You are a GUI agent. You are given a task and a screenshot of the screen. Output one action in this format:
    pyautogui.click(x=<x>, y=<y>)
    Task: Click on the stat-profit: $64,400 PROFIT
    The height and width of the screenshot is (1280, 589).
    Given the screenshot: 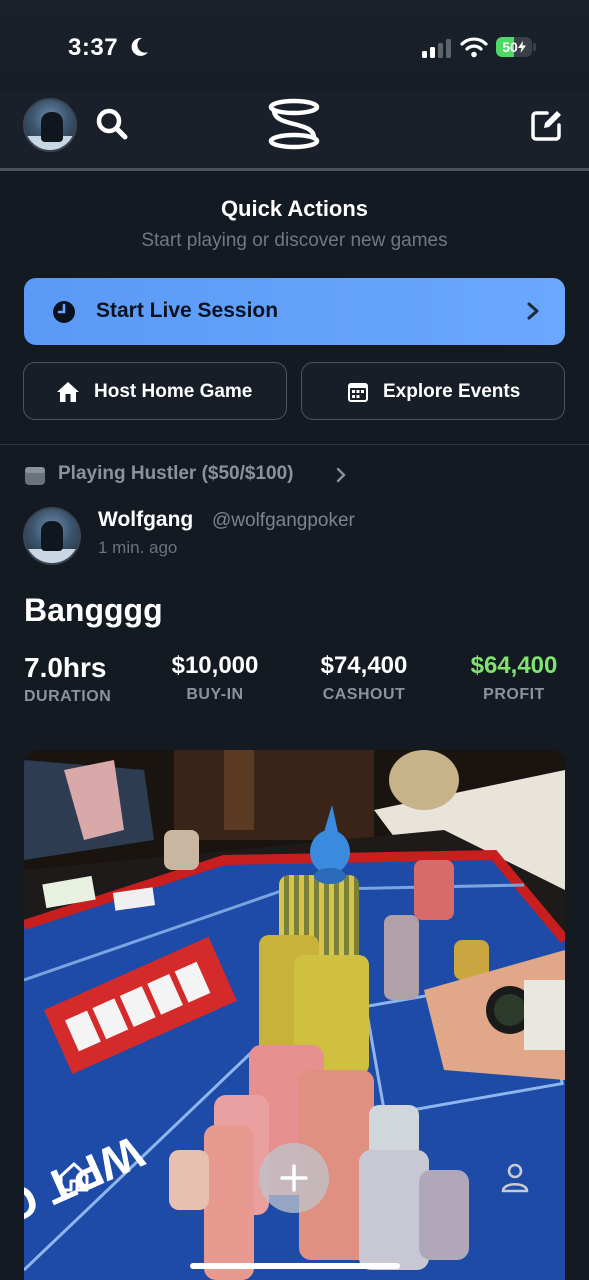 What is the action you would take?
    pyautogui.click(x=514, y=678)
    